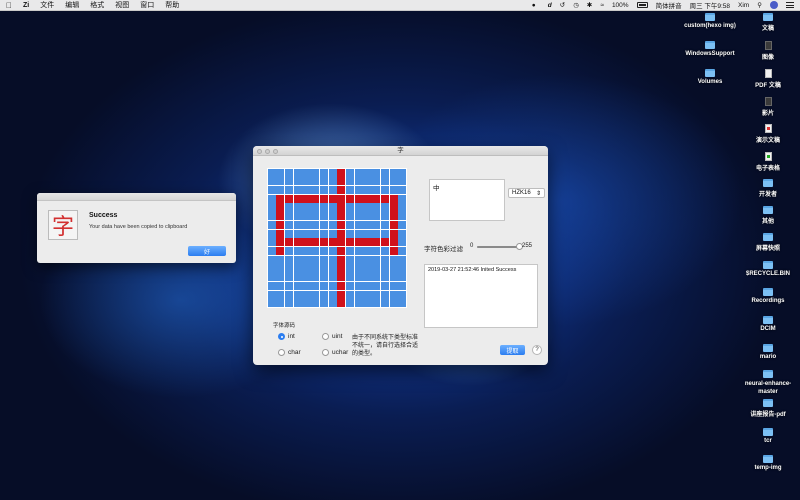 This screenshot has height=500, width=800. Describe the element at coordinates (147, 5) in the screenshot. I see `menu-window: 窗口` at that location.